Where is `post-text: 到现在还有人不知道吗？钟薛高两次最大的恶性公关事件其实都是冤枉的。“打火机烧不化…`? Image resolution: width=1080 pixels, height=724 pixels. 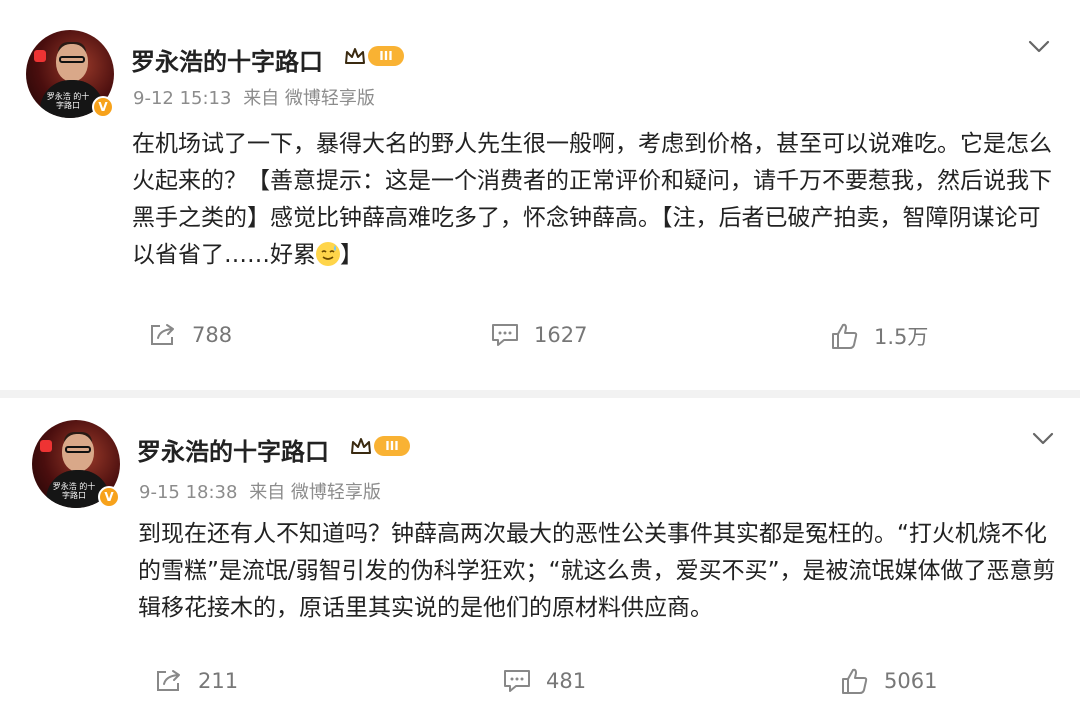
post-text: 到现在还有人不知道吗？钟薛高两次最大的恶性公关事件其实都是冤枉的。“打火机烧不化… is located at coordinates (597, 571).